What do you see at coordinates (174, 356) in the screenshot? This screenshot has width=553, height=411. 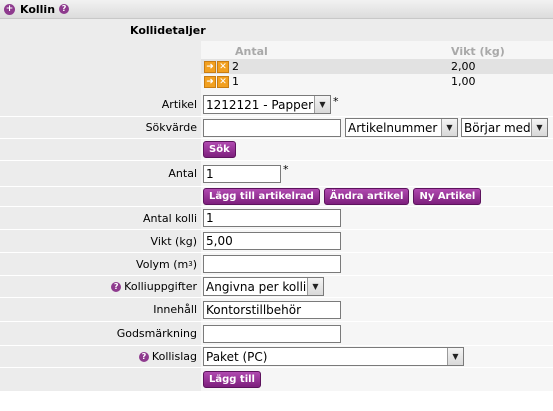 I see `kollislag-label: Kollislag` at bounding box center [174, 356].